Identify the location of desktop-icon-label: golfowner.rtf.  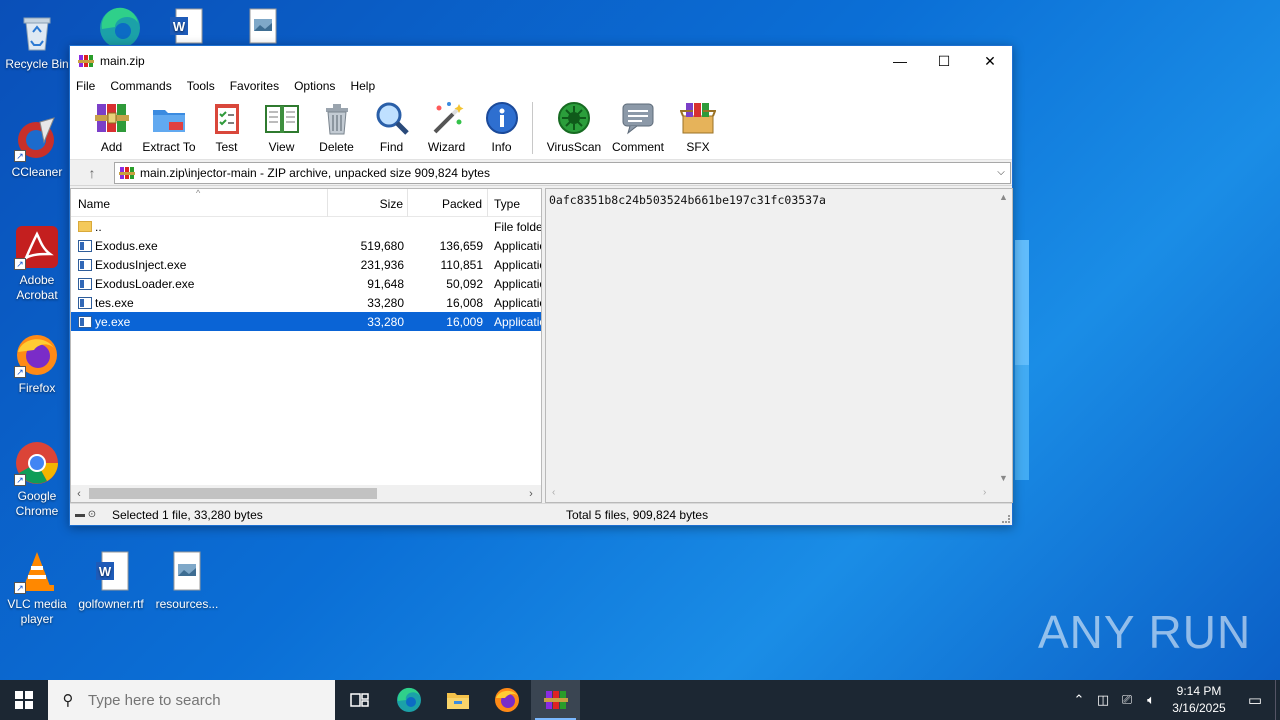
(111, 604).